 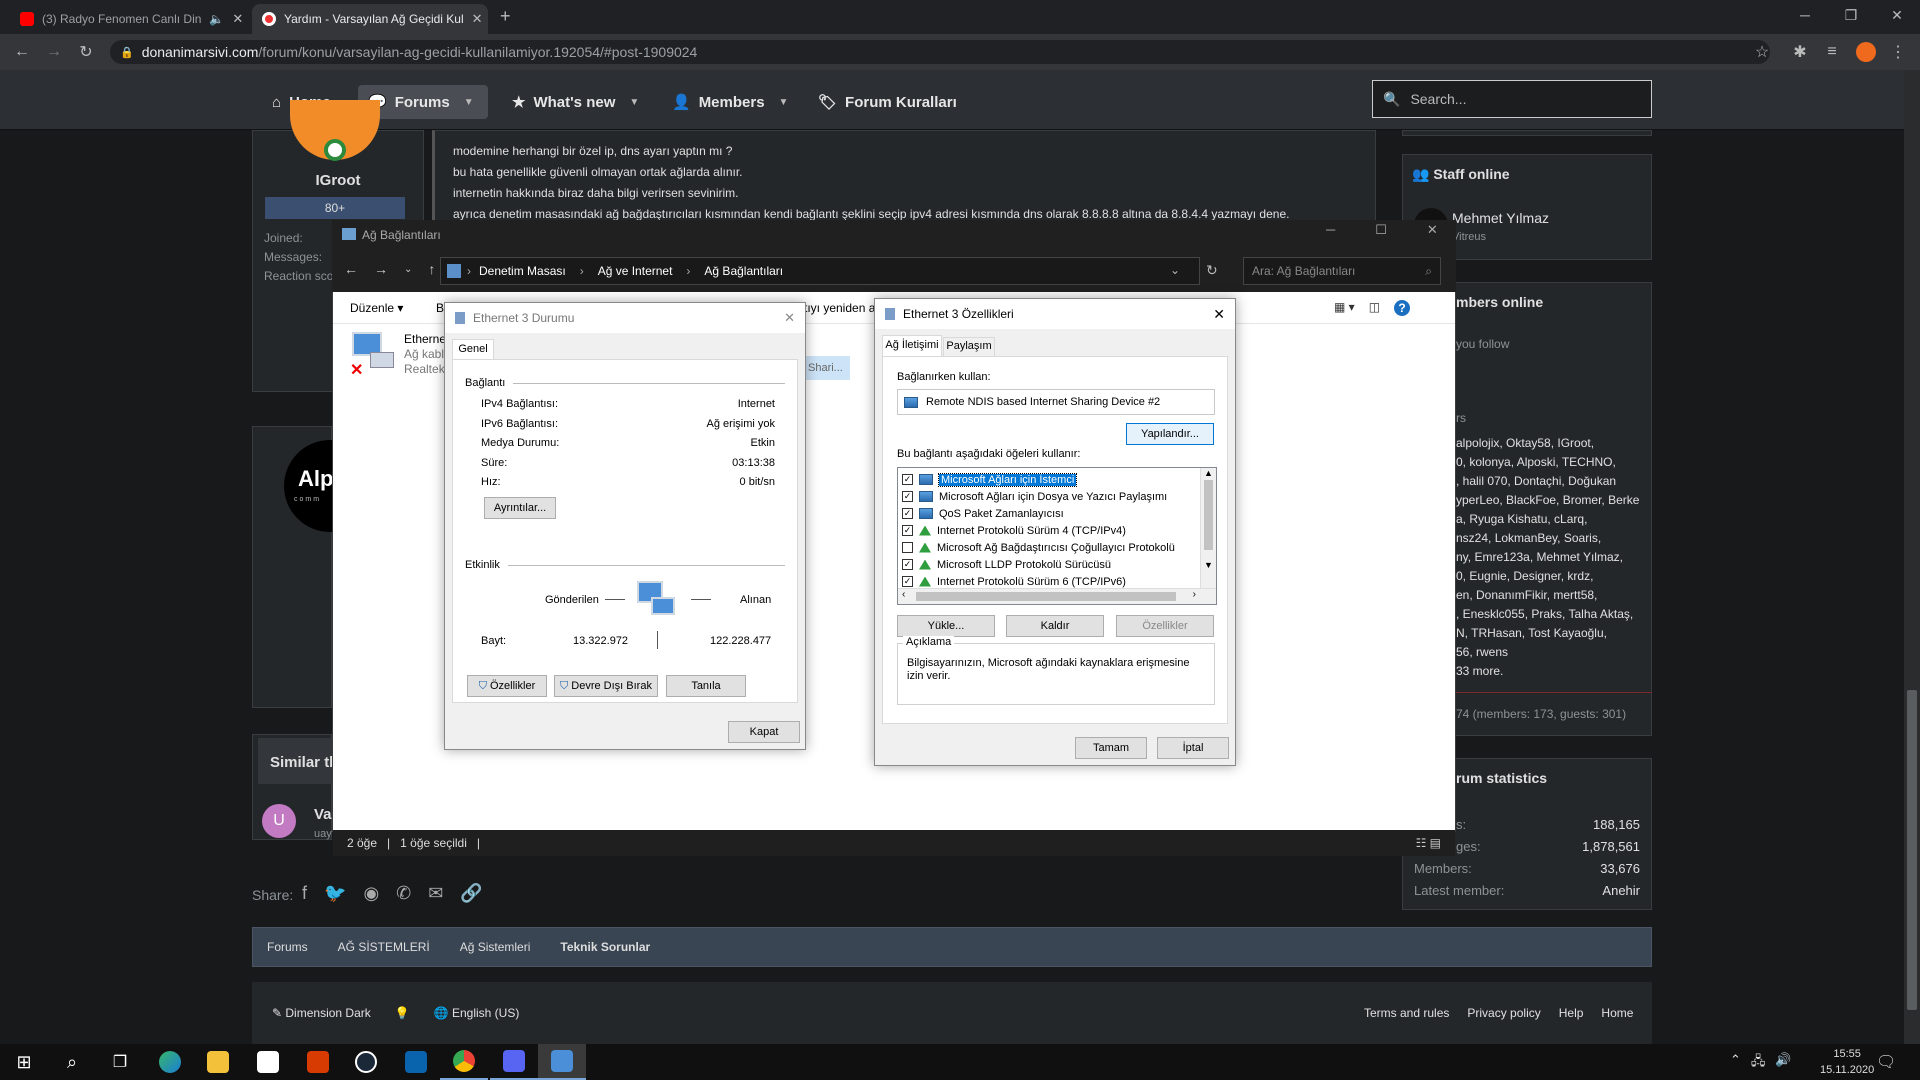 What do you see at coordinates (1402, 308) in the screenshot?
I see `help-icon: ?` at bounding box center [1402, 308].